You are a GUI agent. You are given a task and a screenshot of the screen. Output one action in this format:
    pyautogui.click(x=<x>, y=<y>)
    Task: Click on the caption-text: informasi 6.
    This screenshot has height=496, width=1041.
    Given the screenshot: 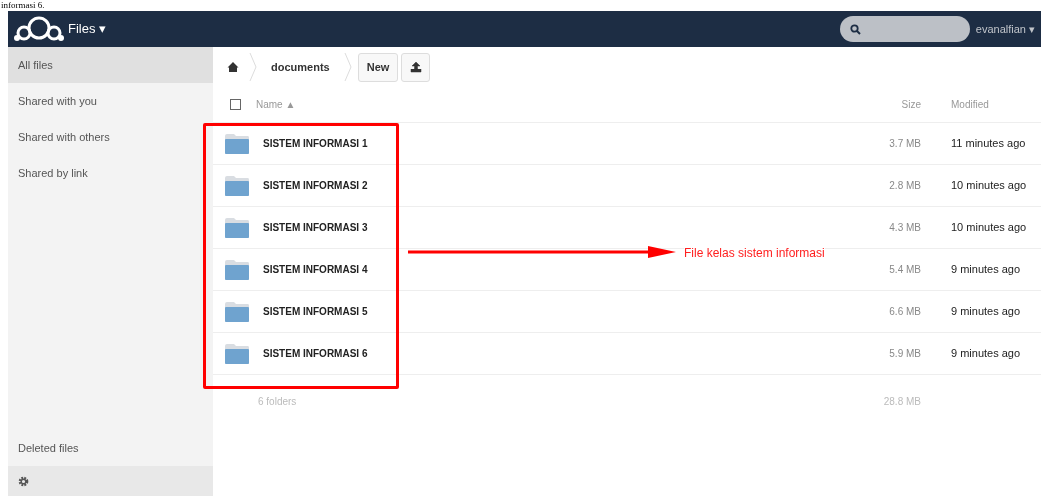 What is the action you would take?
    pyautogui.click(x=23, y=5)
    